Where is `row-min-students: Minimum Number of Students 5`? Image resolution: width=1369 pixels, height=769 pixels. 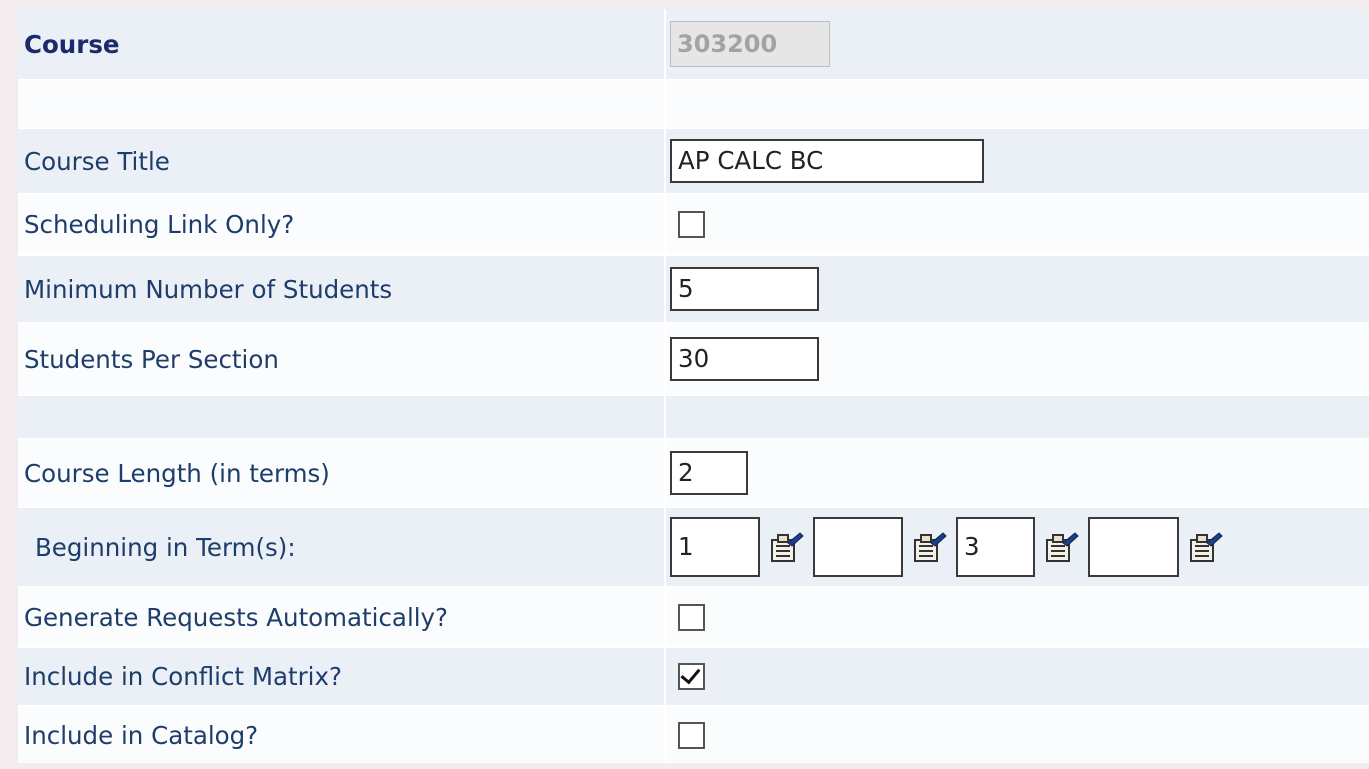
row-min-students: Minimum Number of Students 5 is located at coordinates (693, 288).